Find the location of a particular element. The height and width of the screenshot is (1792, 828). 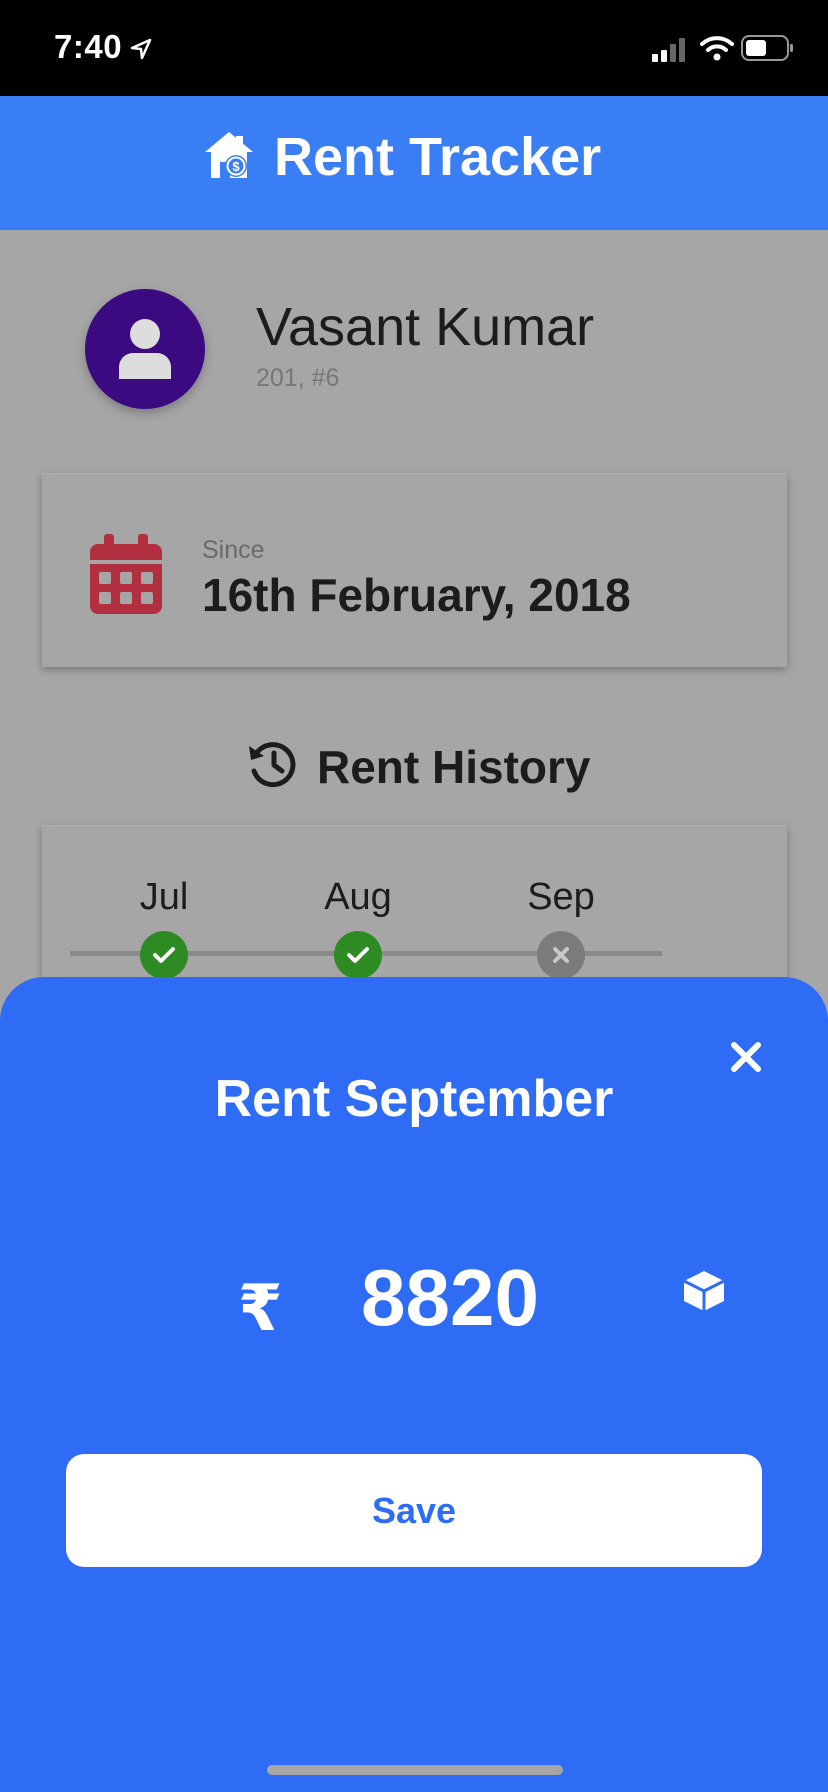

payment-status-jul is located at coordinates (164, 955).